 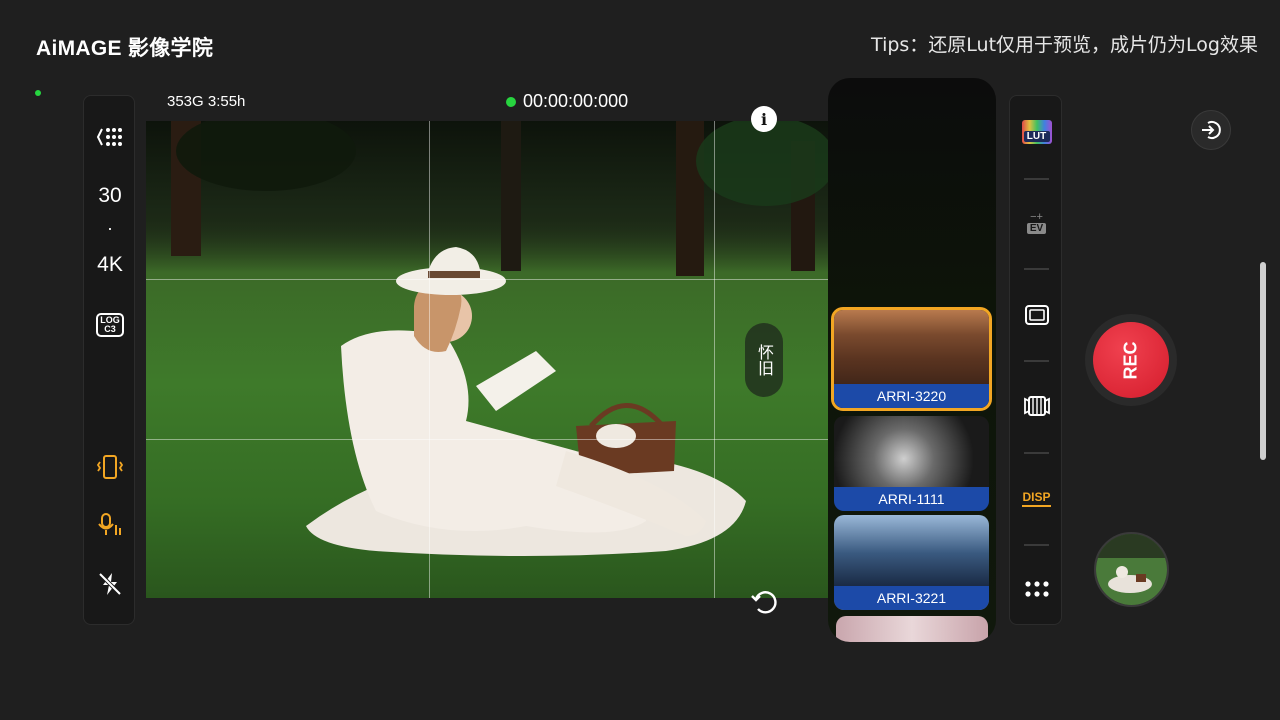 I want to click on record-button: REC, so click(x=1131, y=360).